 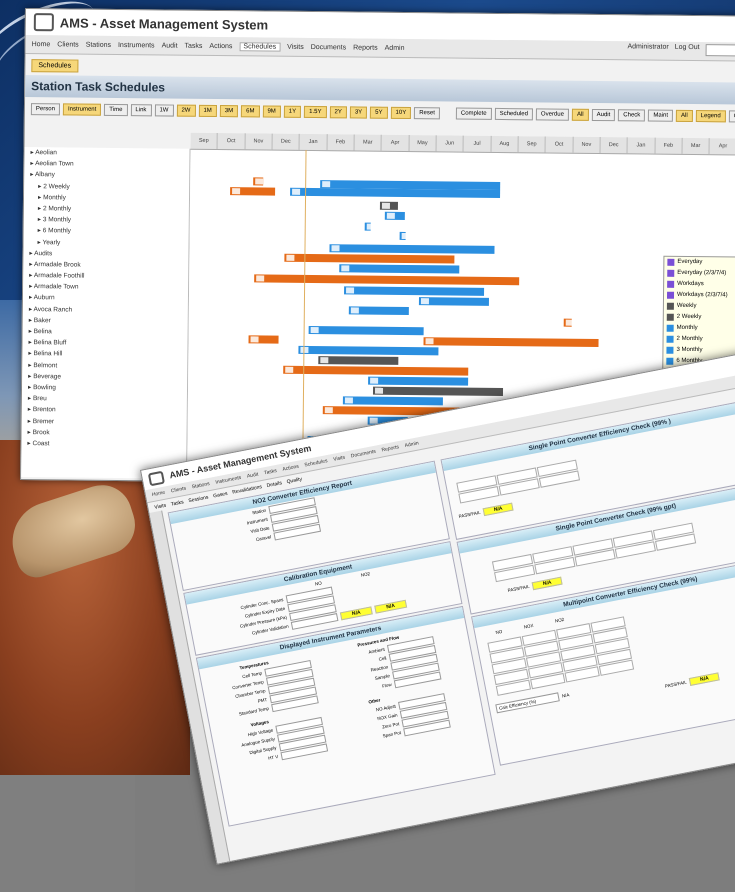 What do you see at coordinates (632, 115) in the screenshot?
I see `toolbar-right-btn-5: Check` at bounding box center [632, 115].